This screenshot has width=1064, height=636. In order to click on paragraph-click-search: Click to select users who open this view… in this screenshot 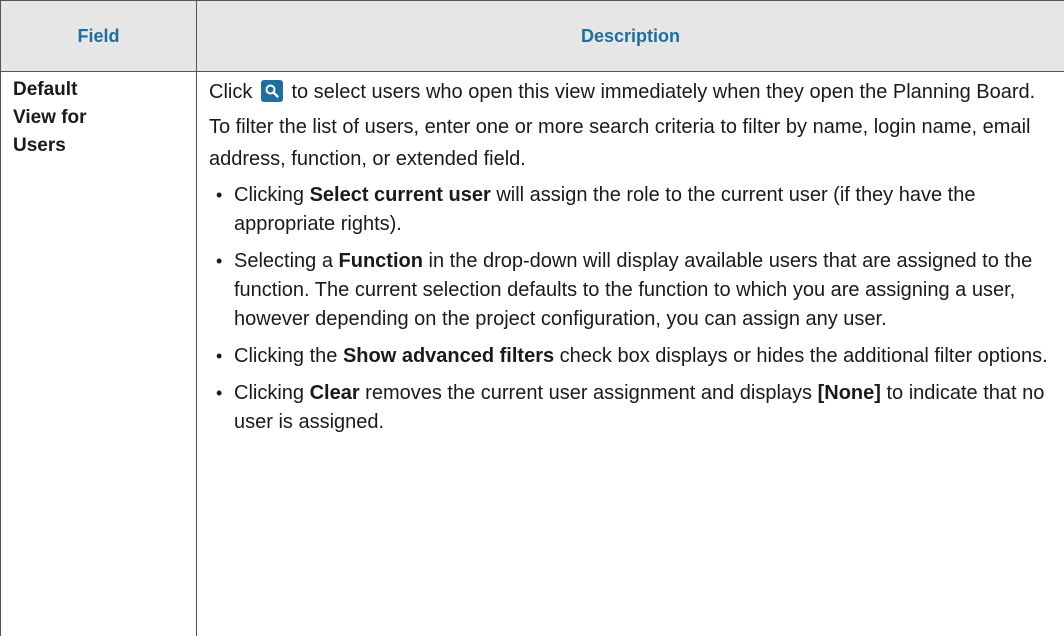, I will do `click(629, 92)`.